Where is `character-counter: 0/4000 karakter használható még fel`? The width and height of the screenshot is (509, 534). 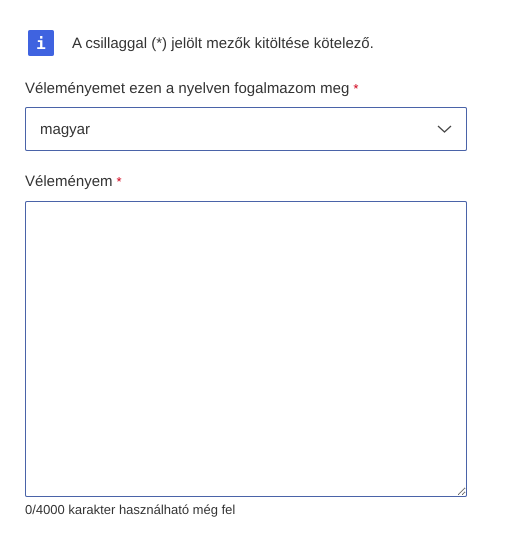 character-counter: 0/4000 karakter használható még fel is located at coordinates (130, 509).